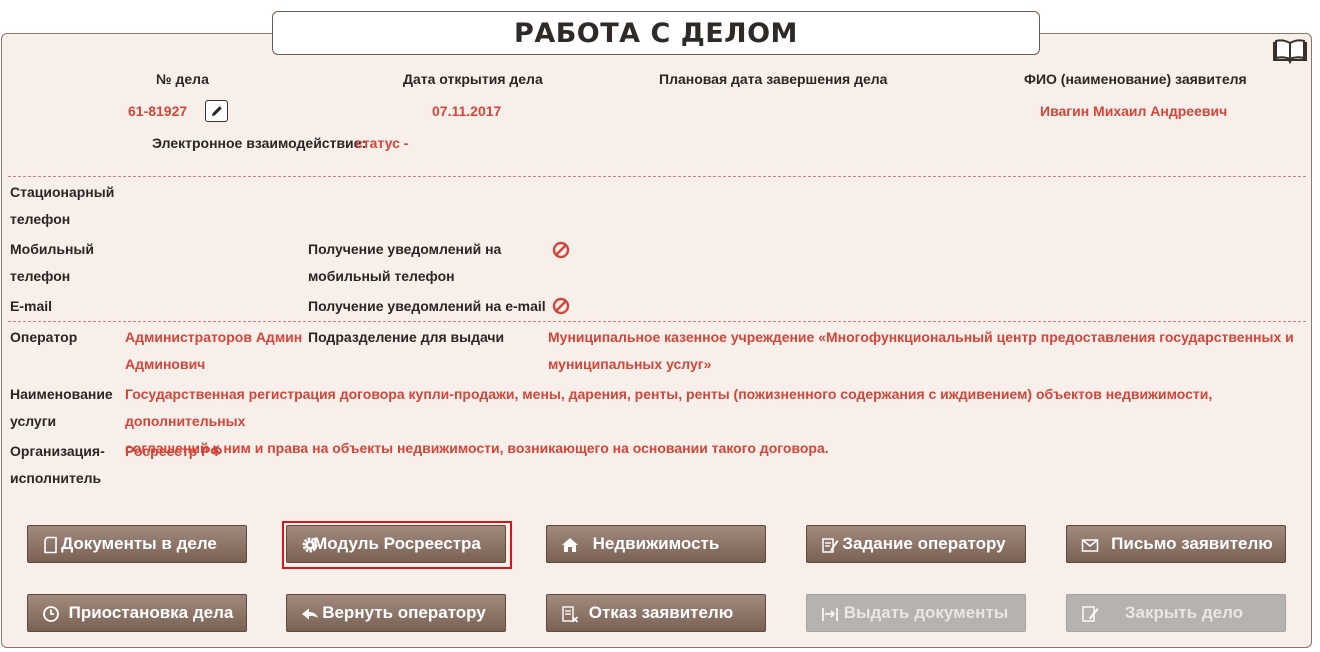  I want to click on service-label-line2: услуги, so click(33, 421).